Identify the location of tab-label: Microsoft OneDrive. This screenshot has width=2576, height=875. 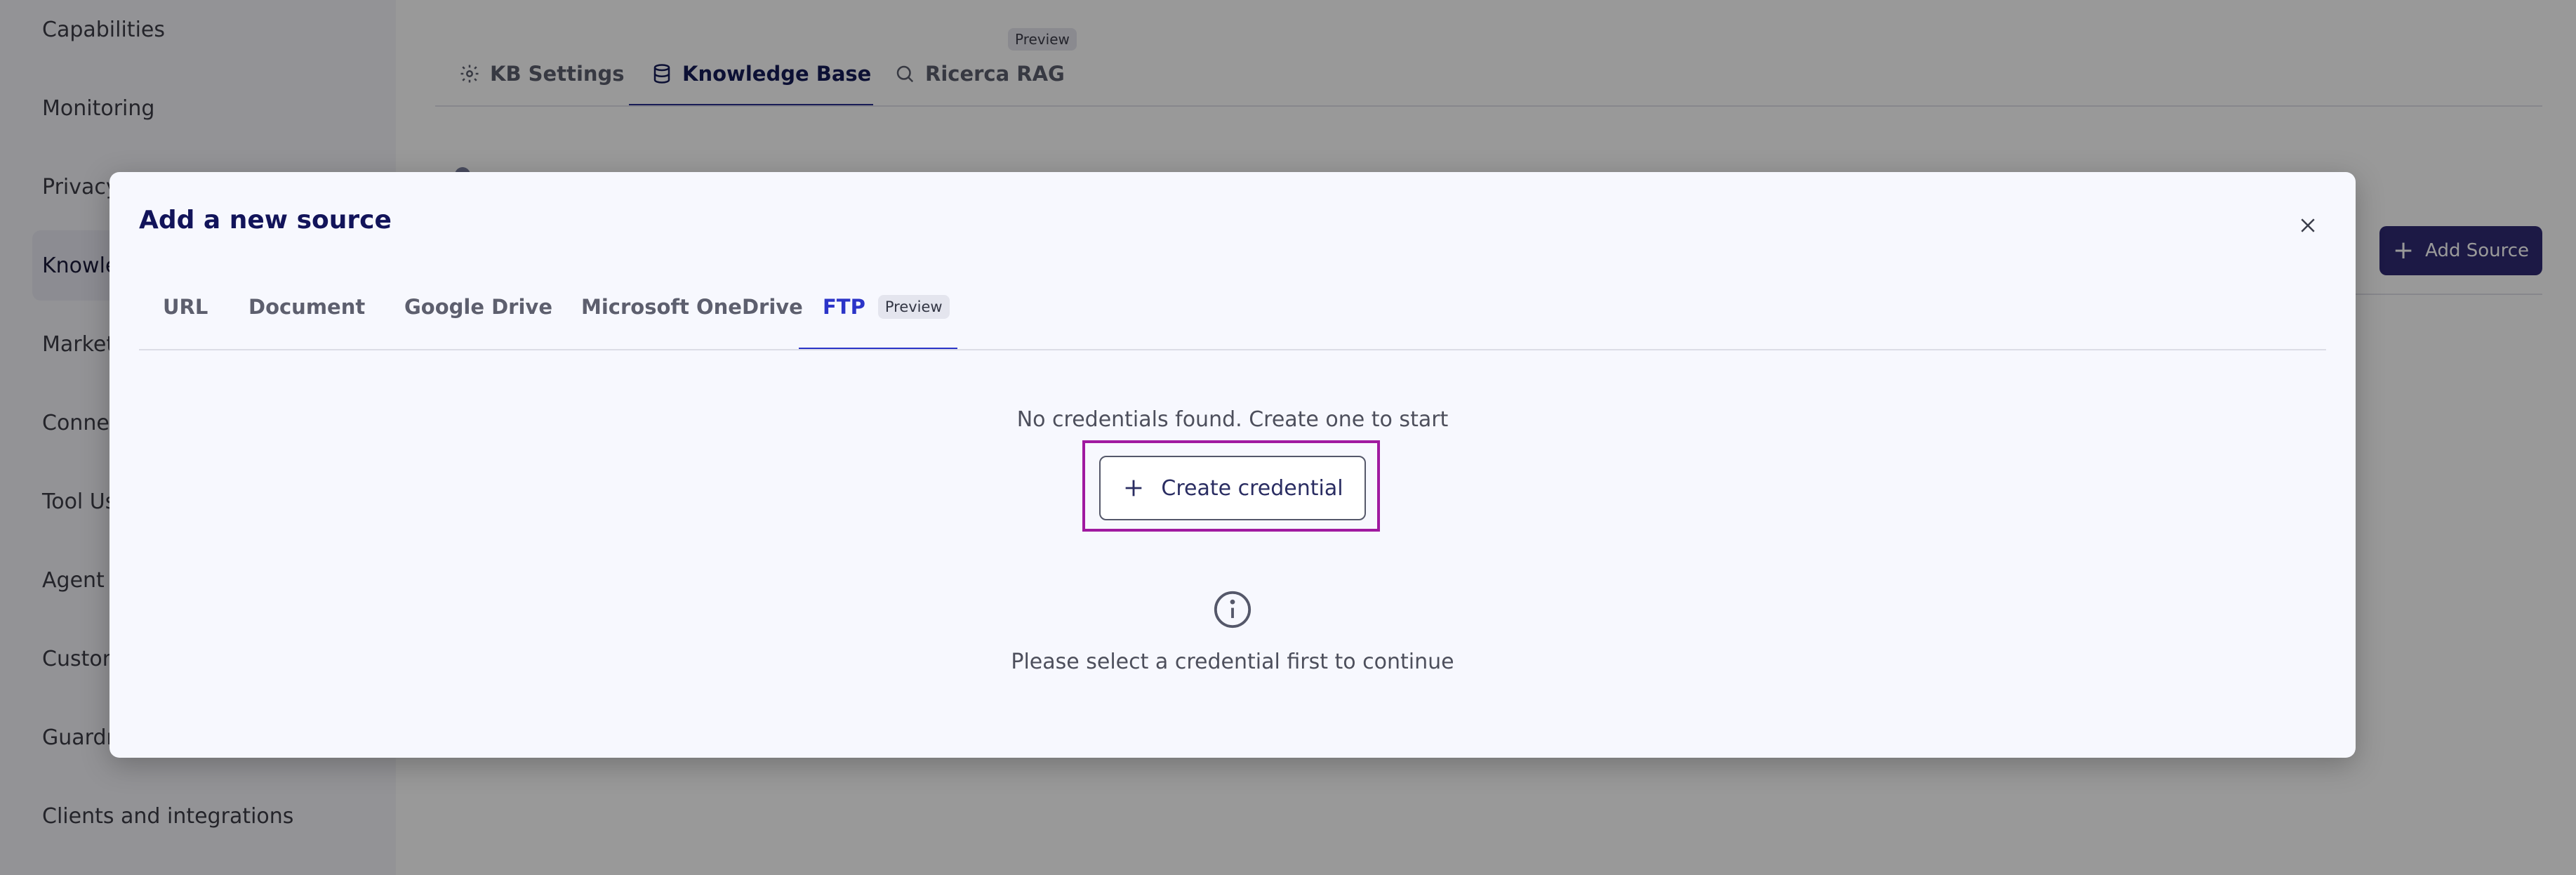
(692, 307).